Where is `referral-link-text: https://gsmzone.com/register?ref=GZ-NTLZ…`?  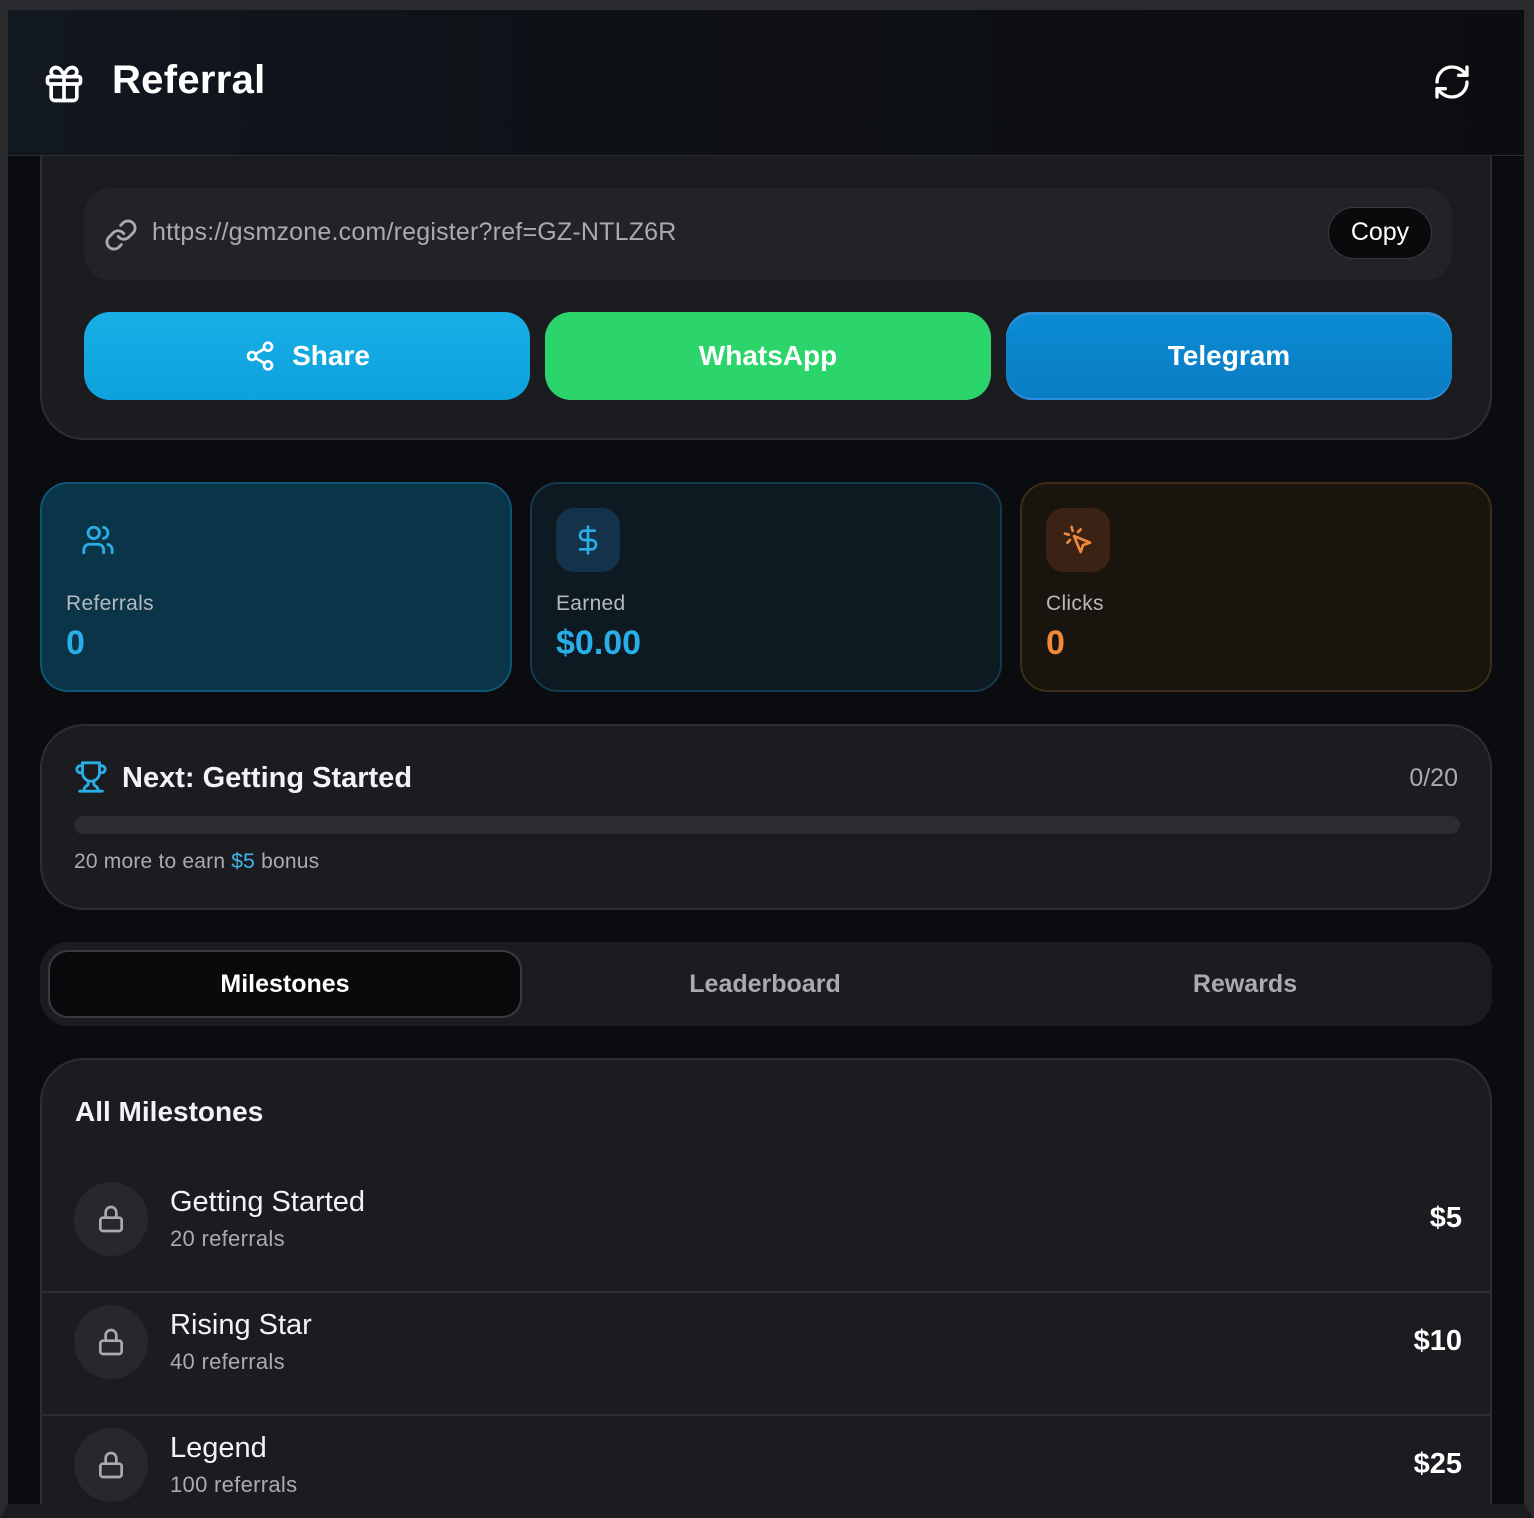 referral-link-text: https://gsmzone.com/register?ref=GZ-NTLZ… is located at coordinates (414, 232).